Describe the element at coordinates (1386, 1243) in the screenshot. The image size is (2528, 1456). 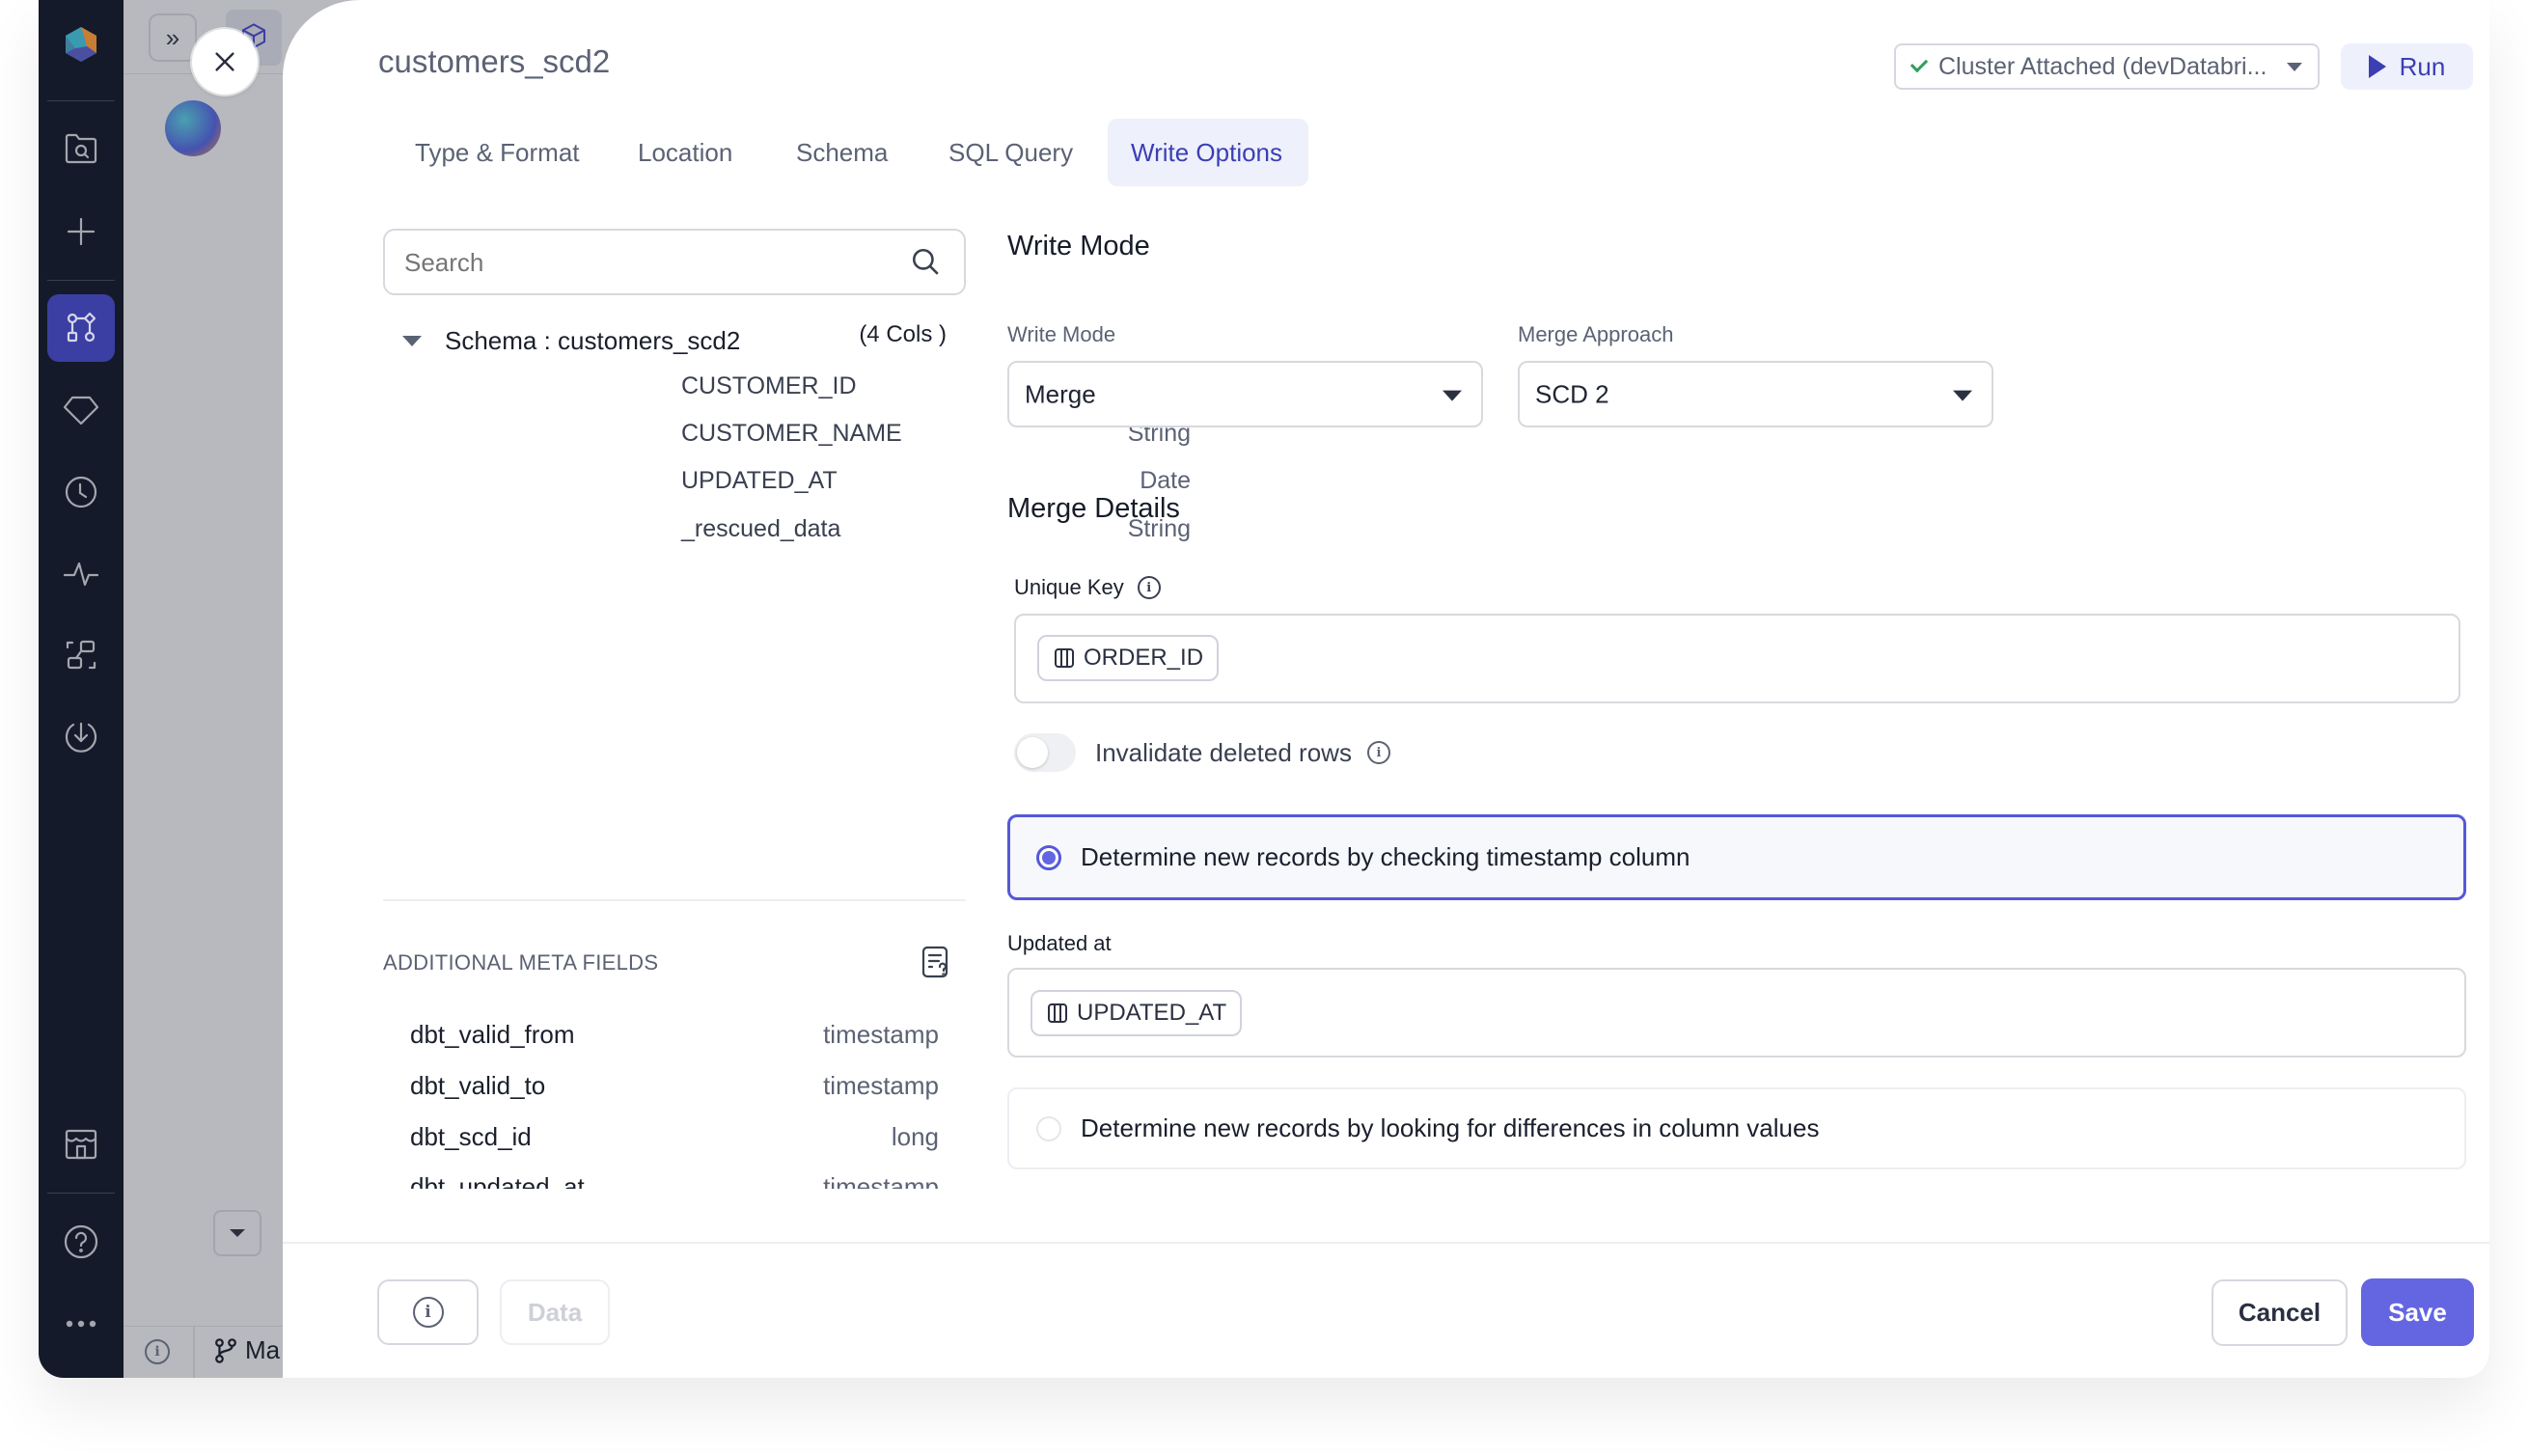
I see `footer-divider` at that location.